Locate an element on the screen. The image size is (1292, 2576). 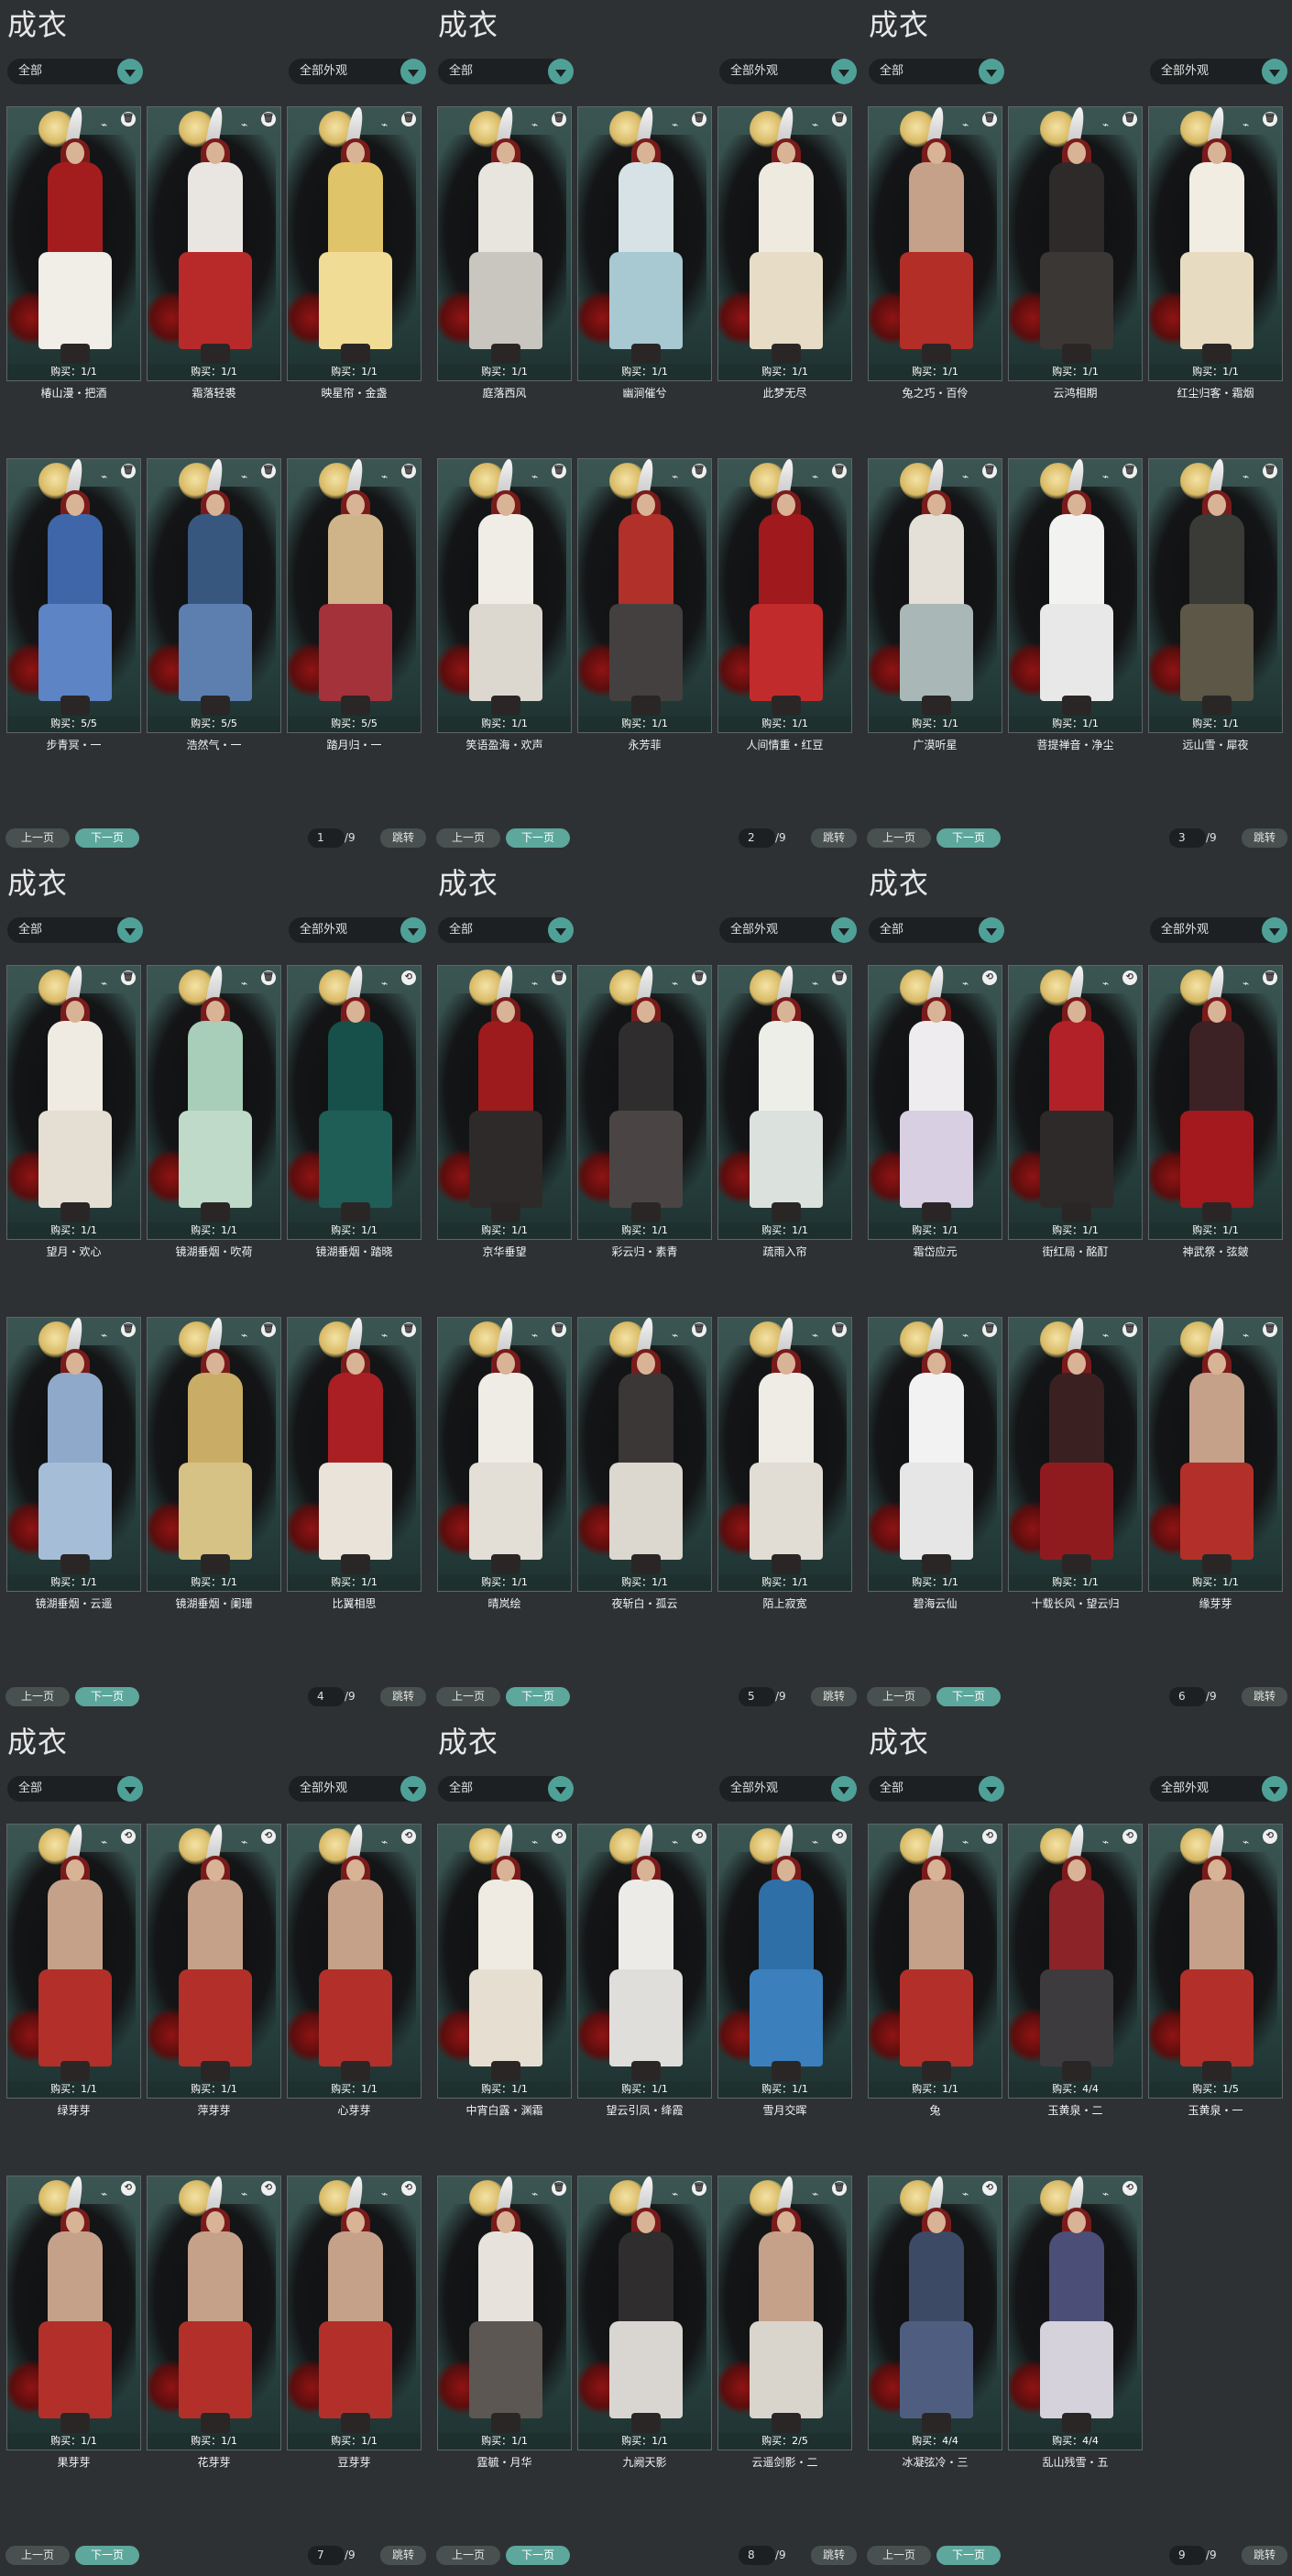
page-number-input: 1 is located at coordinates (326, 838).